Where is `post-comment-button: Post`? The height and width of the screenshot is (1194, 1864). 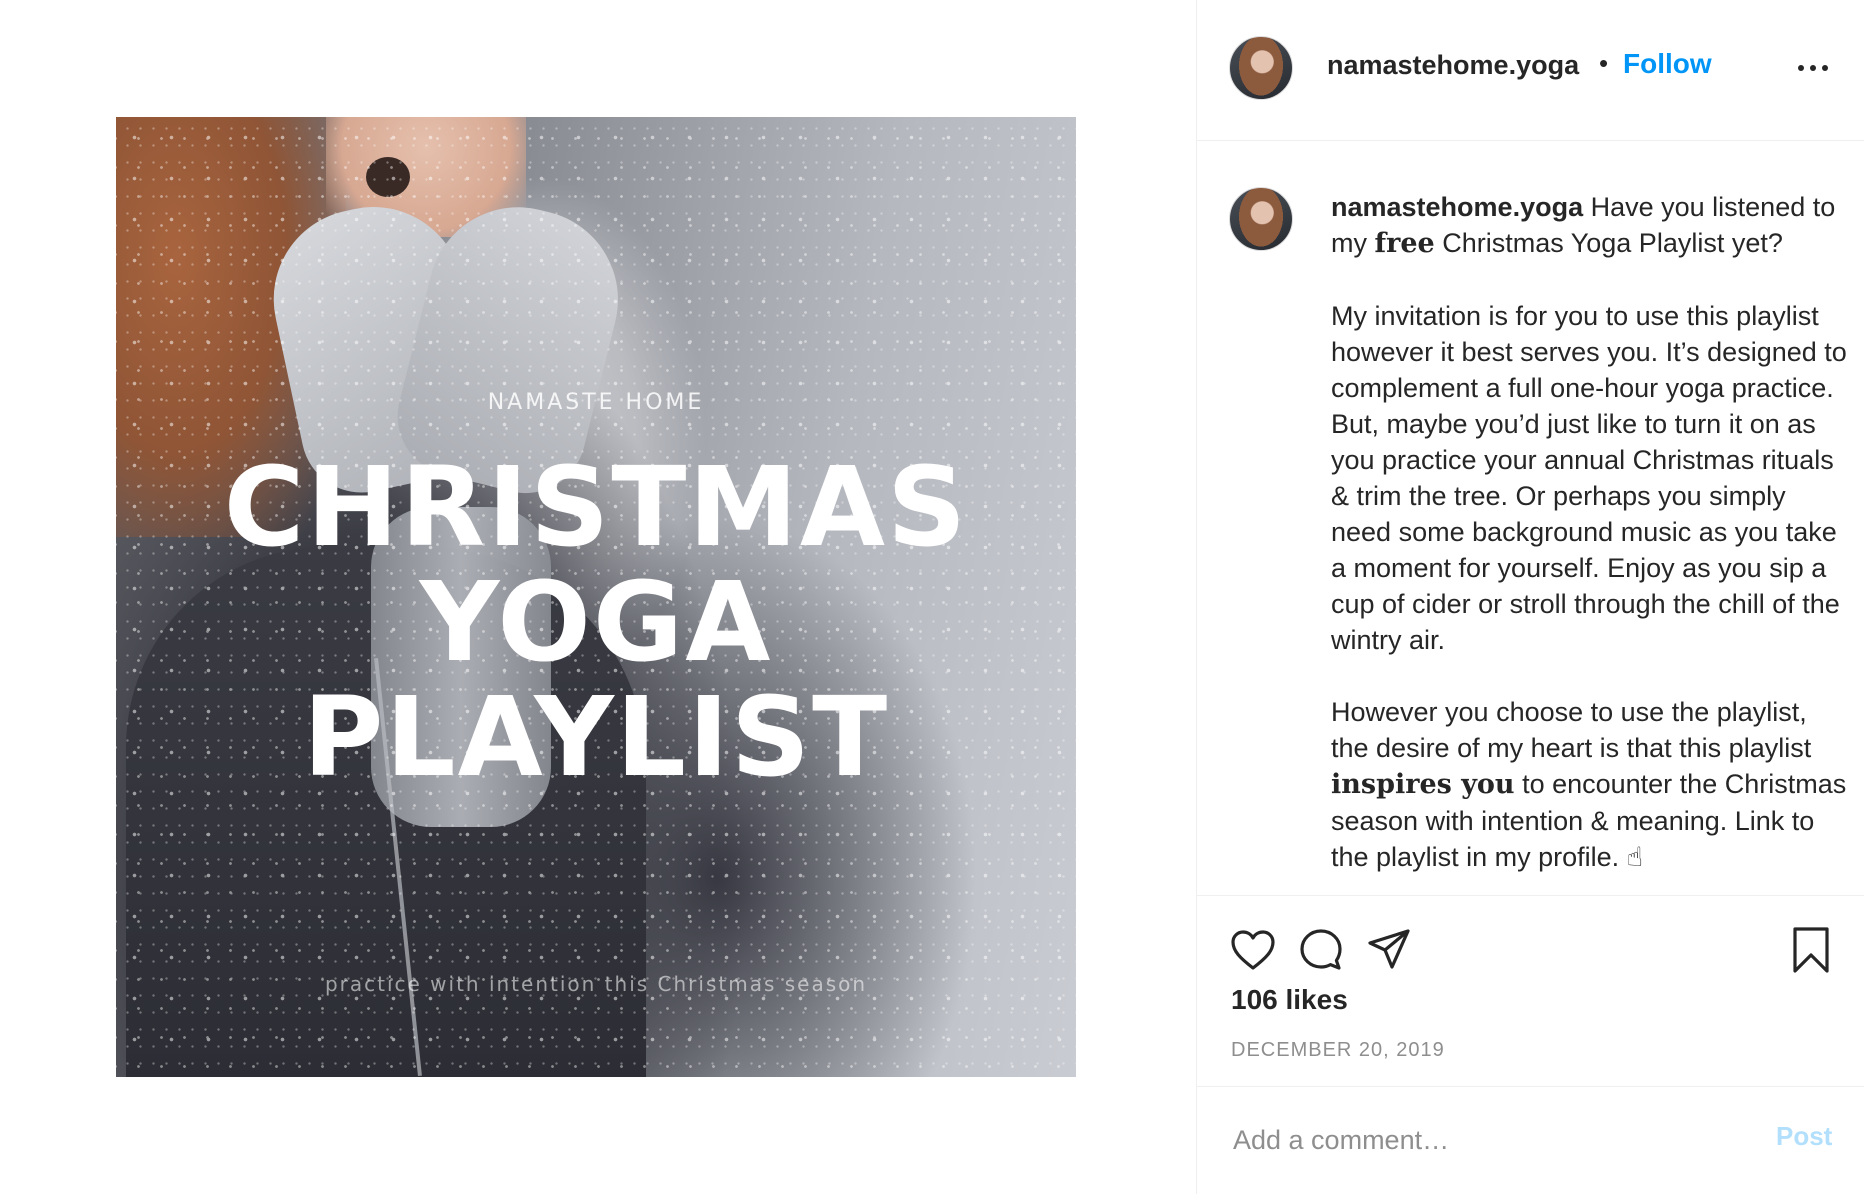 post-comment-button: Post is located at coordinates (1804, 1136).